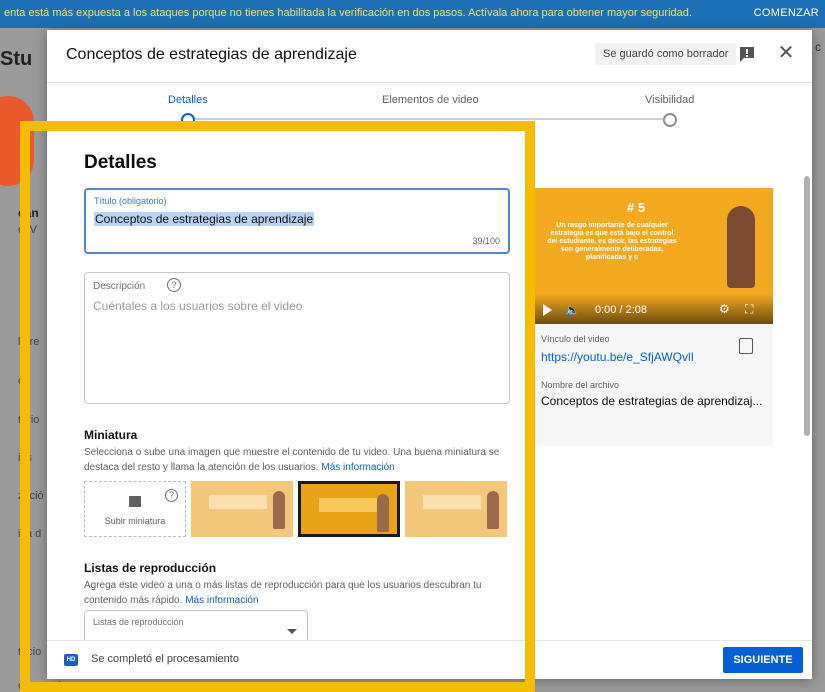 The height and width of the screenshot is (692, 825). Describe the element at coordinates (636, 207) in the screenshot. I see `slide-number: # 5` at that location.